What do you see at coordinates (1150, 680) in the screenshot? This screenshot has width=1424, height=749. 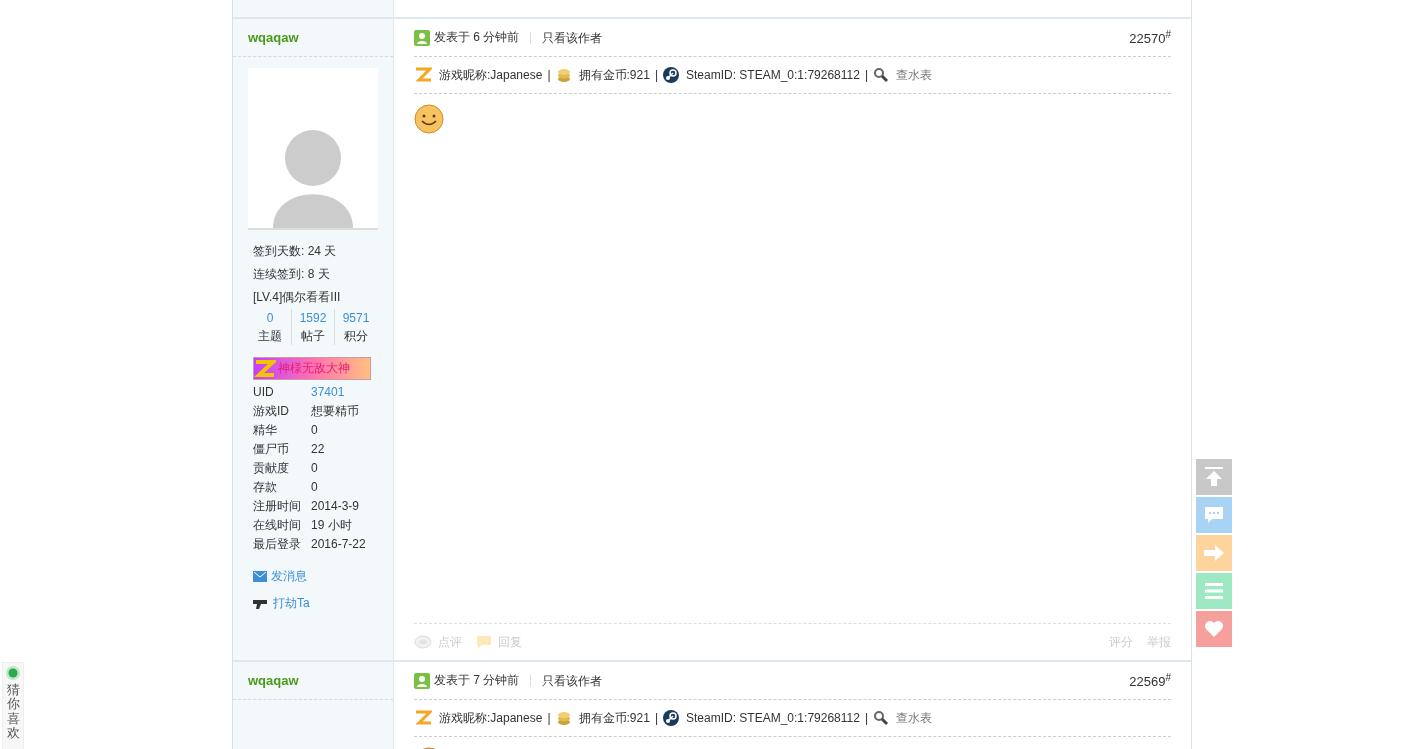 I see `floor-number: 22569$^{#}$` at bounding box center [1150, 680].